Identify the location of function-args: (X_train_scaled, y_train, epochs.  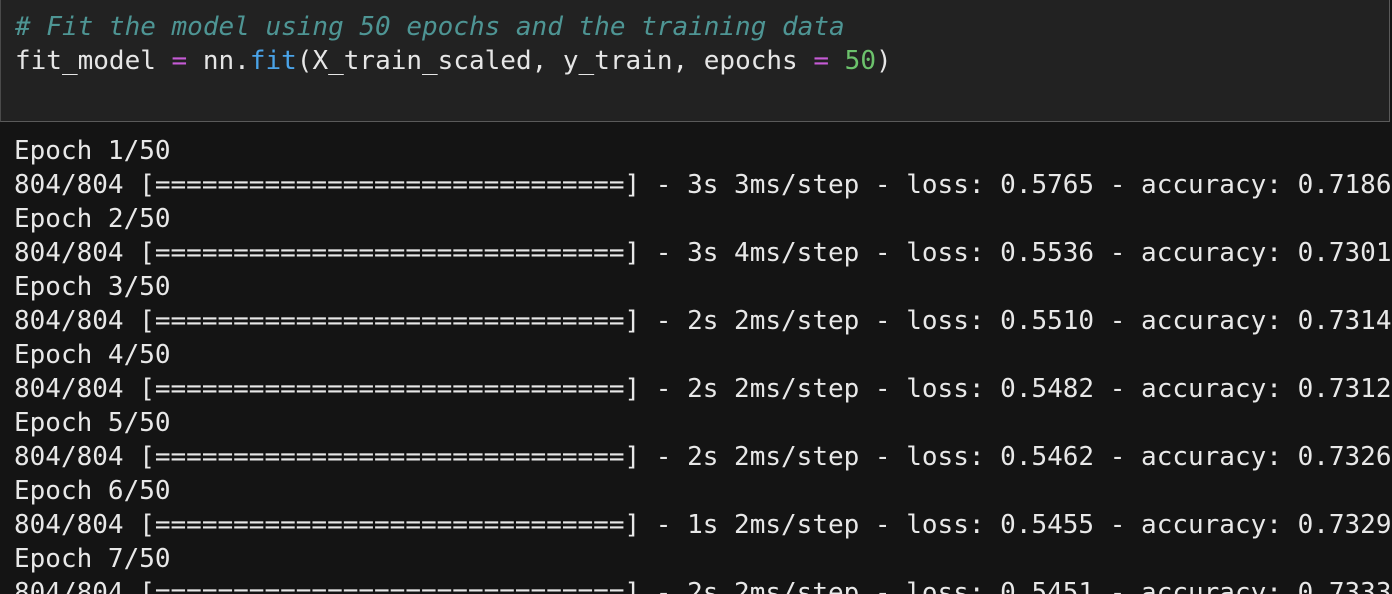
(555, 61).